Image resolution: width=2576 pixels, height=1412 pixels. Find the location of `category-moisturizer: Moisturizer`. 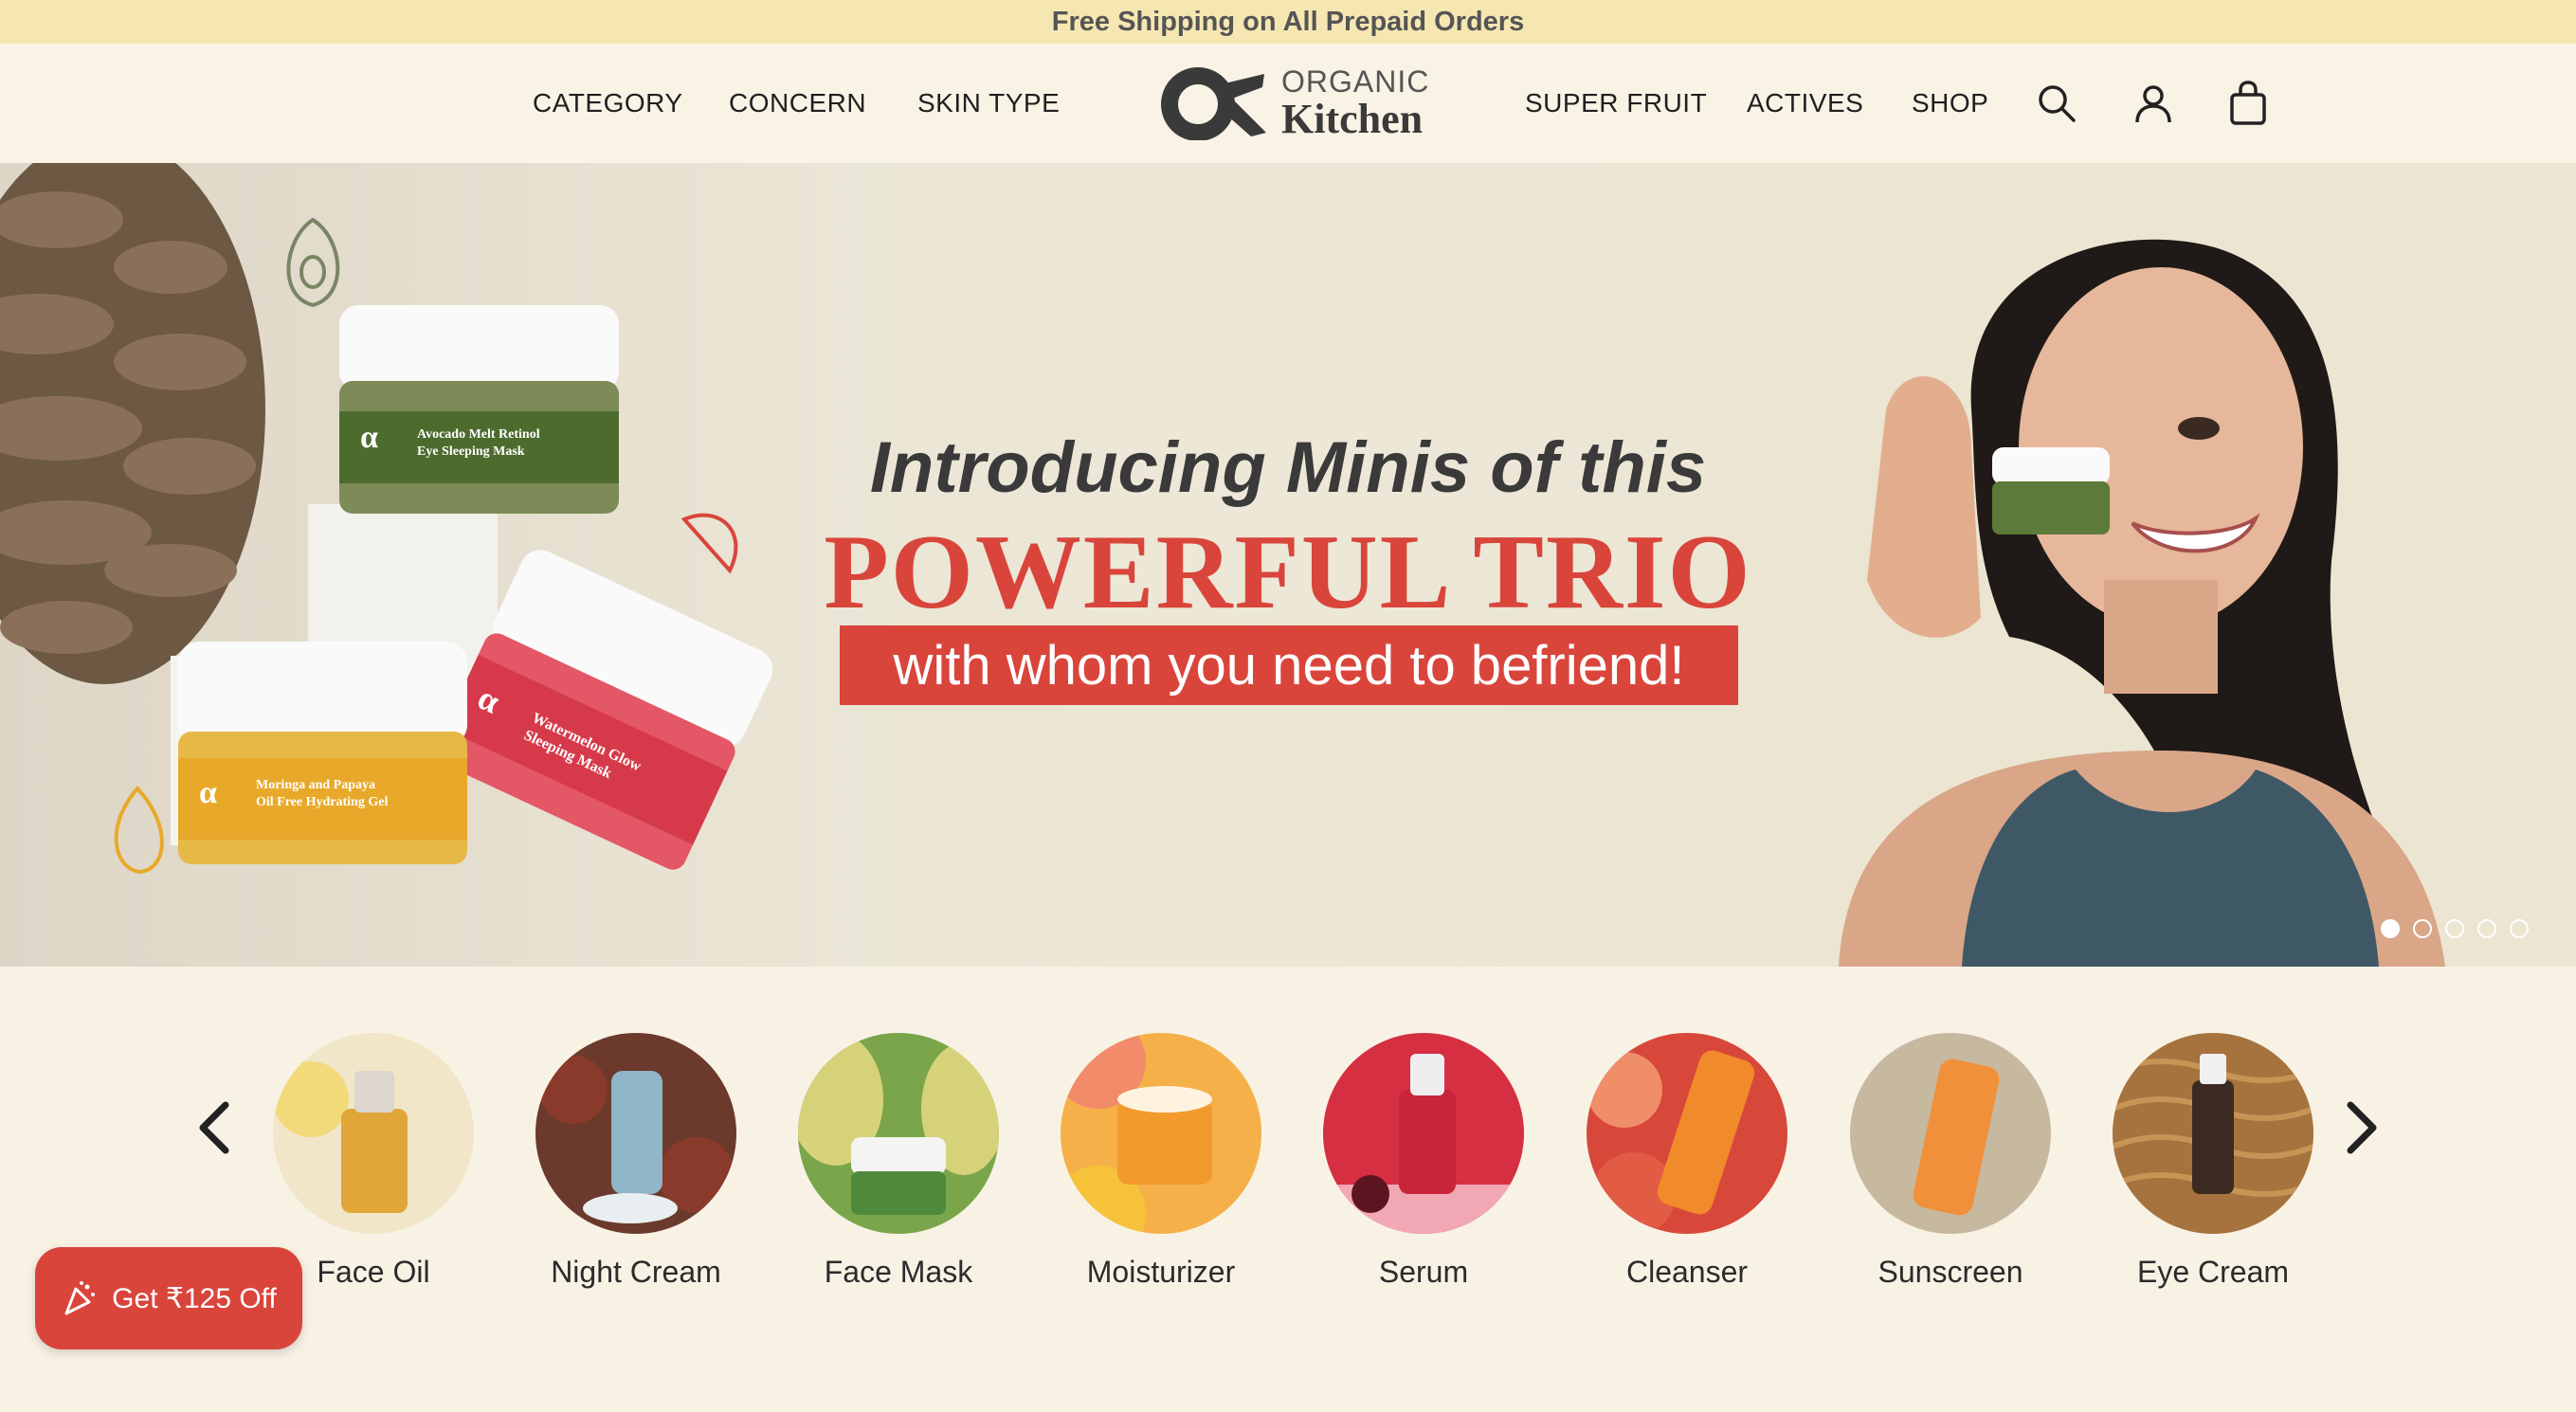

category-moisturizer: Moisturizer is located at coordinates (1161, 1161).